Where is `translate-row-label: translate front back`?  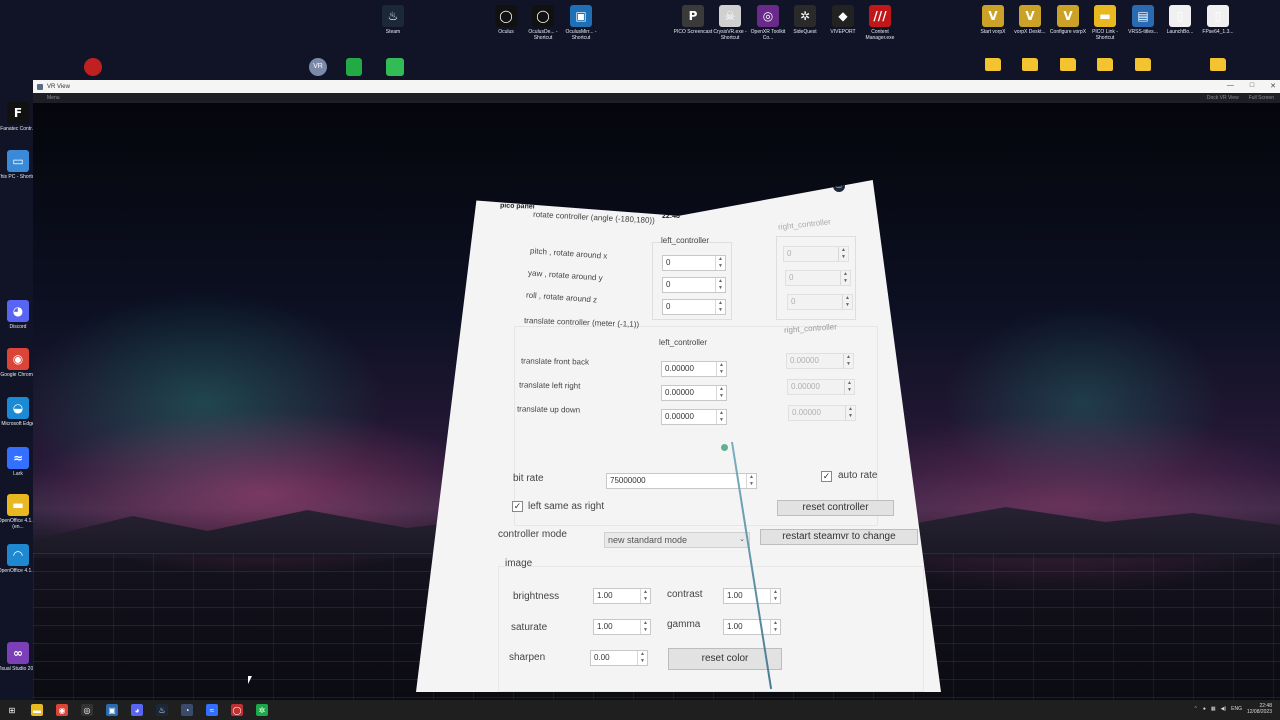
translate-row-label: translate front back is located at coordinates (555, 361).